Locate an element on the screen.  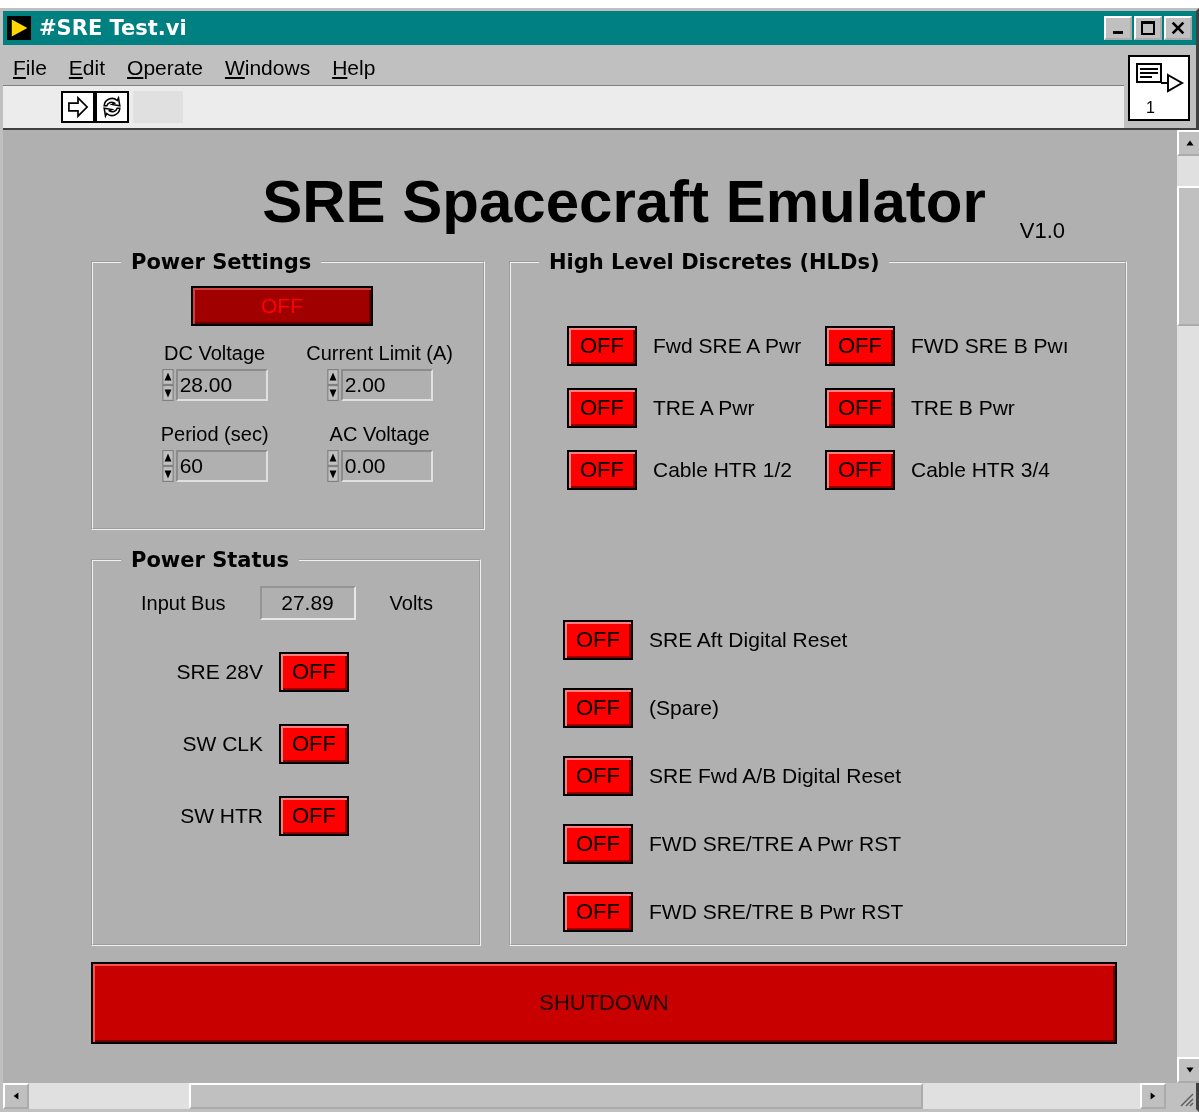
hld-label: FWD SRE/TRE B Pwr RST is located at coordinates (776, 912).